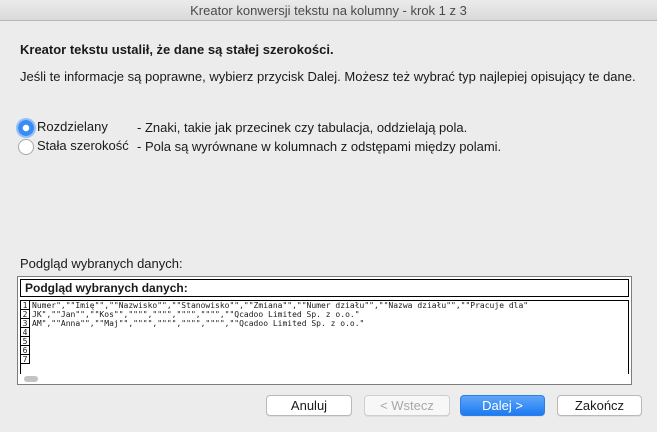  Describe the element at coordinates (26, 128) in the screenshot. I see `delimited-radio` at that location.